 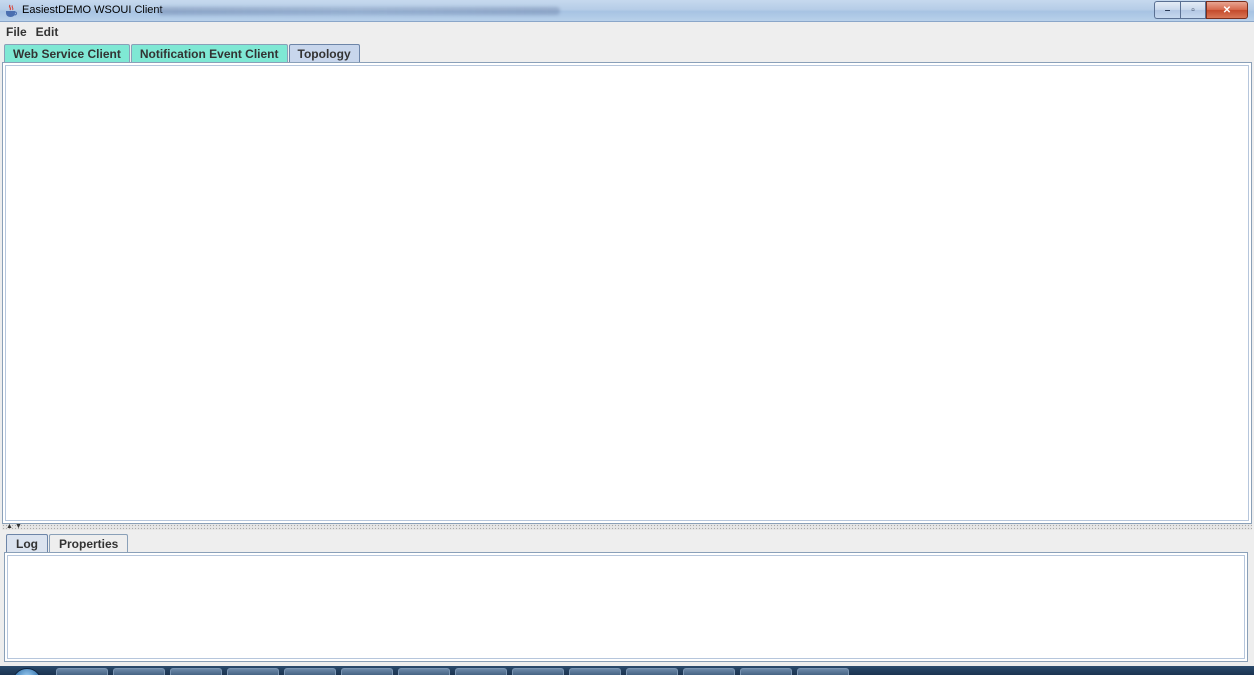 What do you see at coordinates (627, 31) in the screenshot?
I see `menu-bar: File Edit` at bounding box center [627, 31].